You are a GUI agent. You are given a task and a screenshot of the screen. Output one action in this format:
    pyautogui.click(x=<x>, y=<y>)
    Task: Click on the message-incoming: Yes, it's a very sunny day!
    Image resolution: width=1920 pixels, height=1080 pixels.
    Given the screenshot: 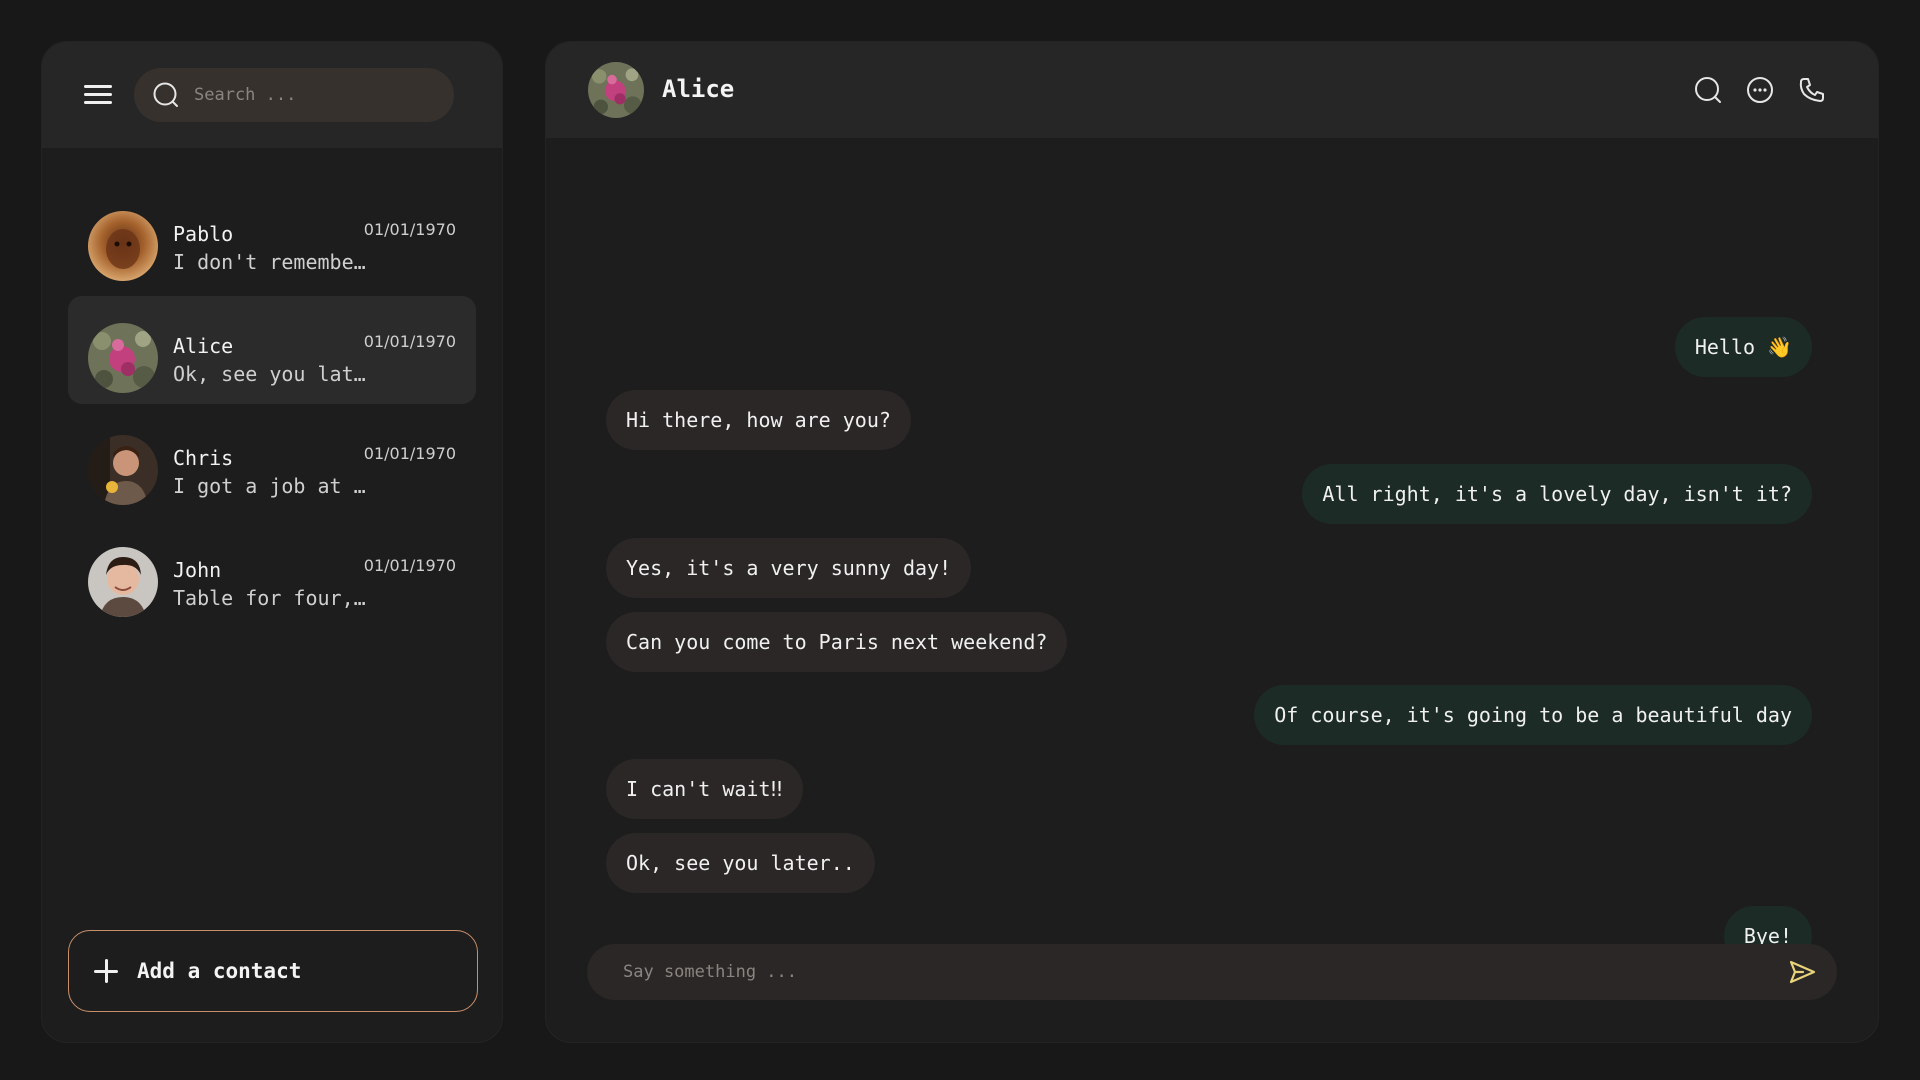 What is the action you would take?
    pyautogui.click(x=789, y=568)
    